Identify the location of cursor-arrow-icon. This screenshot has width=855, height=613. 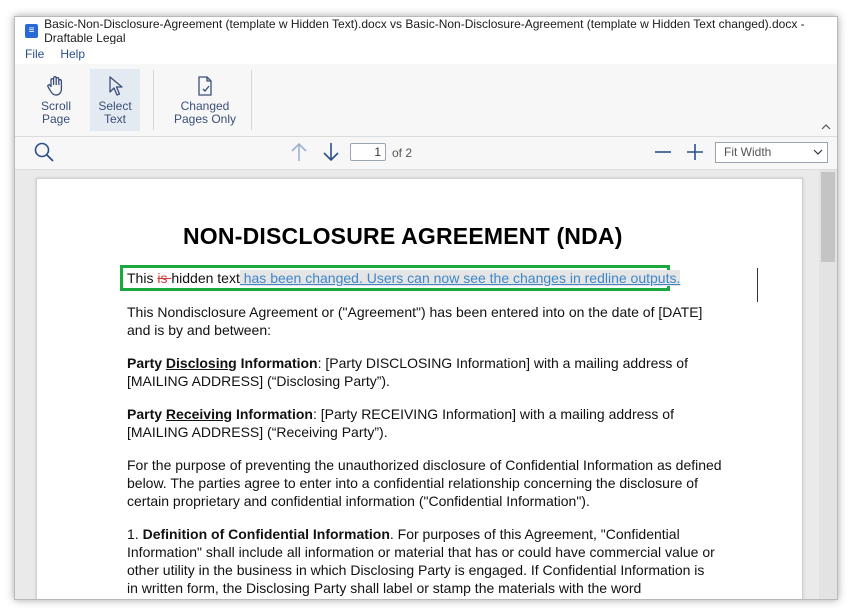
(116, 86).